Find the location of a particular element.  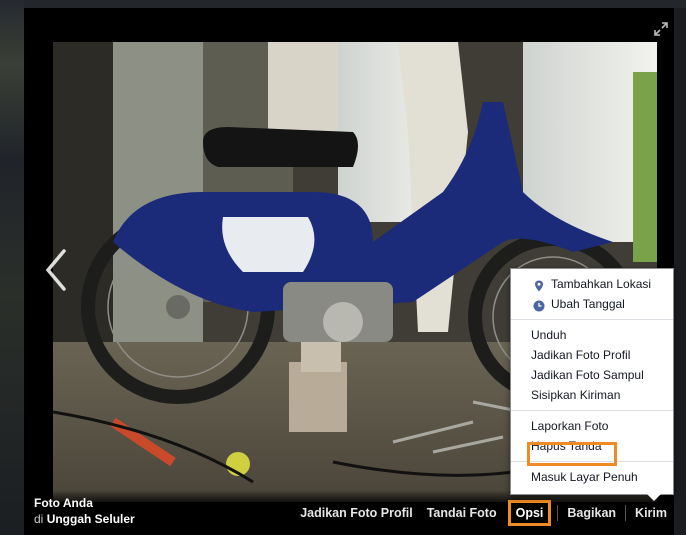

send-button: Kirim is located at coordinates (651, 513).